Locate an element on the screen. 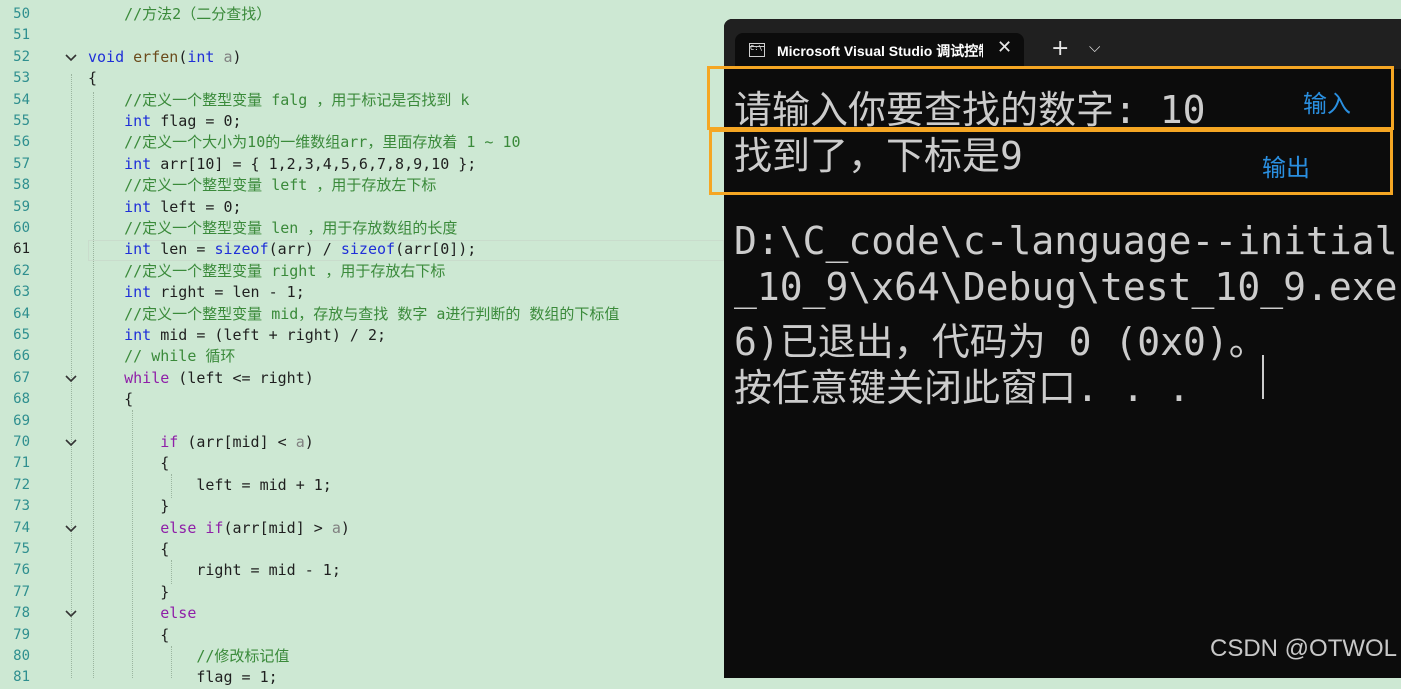  line-number: 74 is located at coordinates (21, 527).